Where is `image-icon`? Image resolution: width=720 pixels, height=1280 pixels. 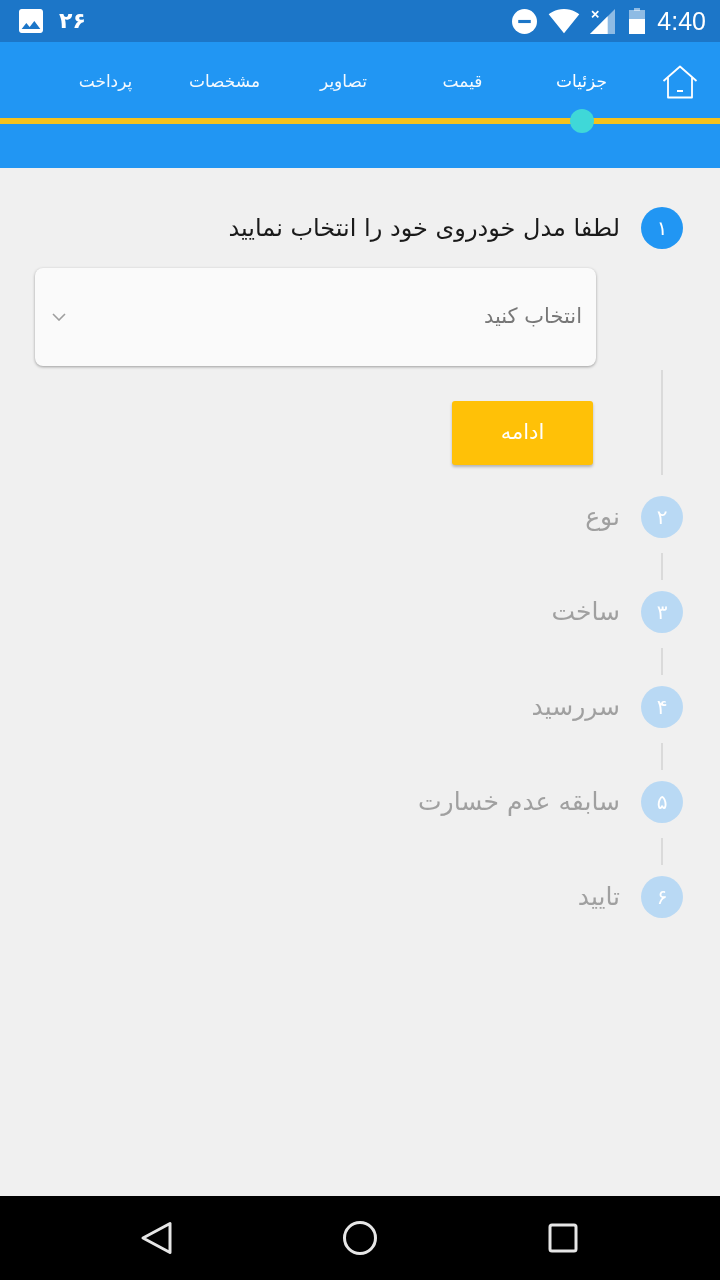
image-icon is located at coordinates (31, 21).